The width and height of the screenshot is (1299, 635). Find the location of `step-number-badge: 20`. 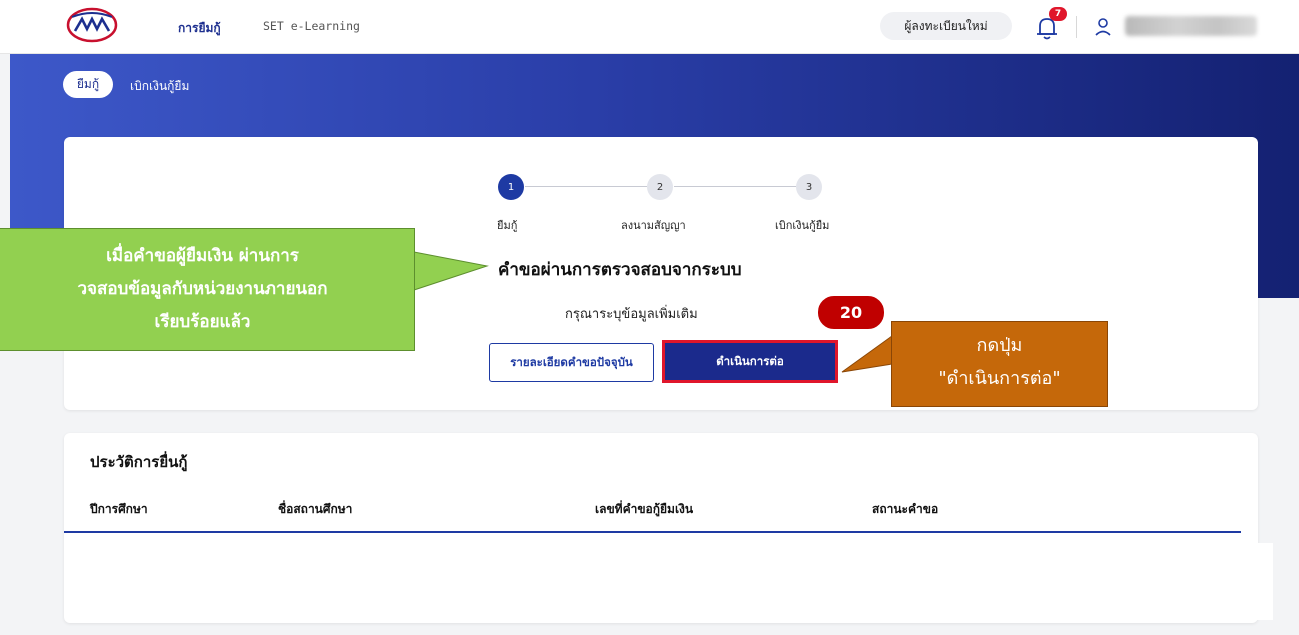

step-number-badge: 20 is located at coordinates (851, 312).